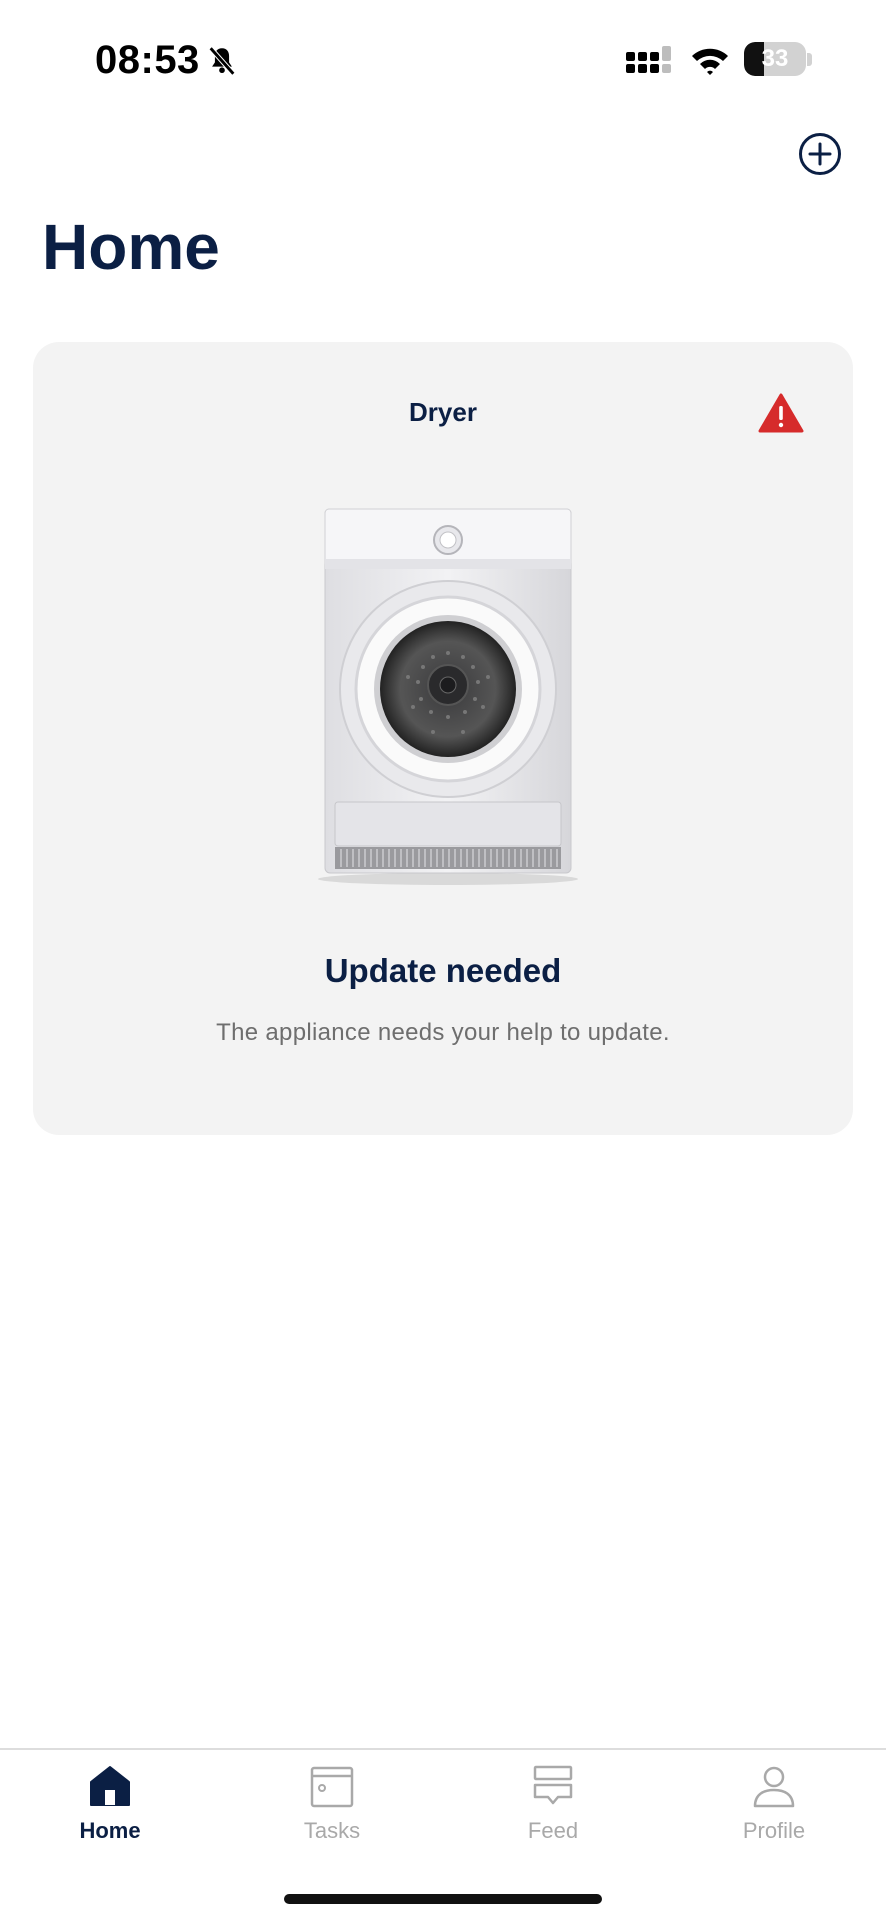 This screenshot has width=886, height=1922. What do you see at coordinates (553, 1785) in the screenshot?
I see `feed-icon` at bounding box center [553, 1785].